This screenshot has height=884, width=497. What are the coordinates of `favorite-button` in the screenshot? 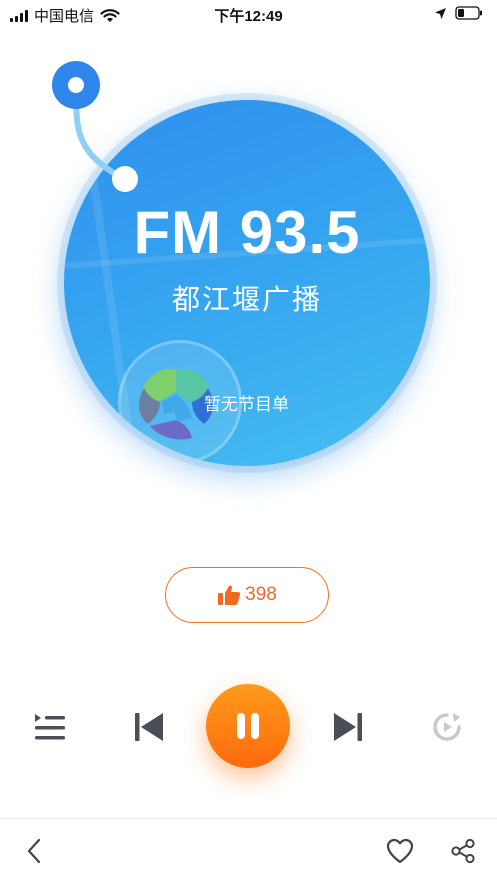 It's located at (400, 851).